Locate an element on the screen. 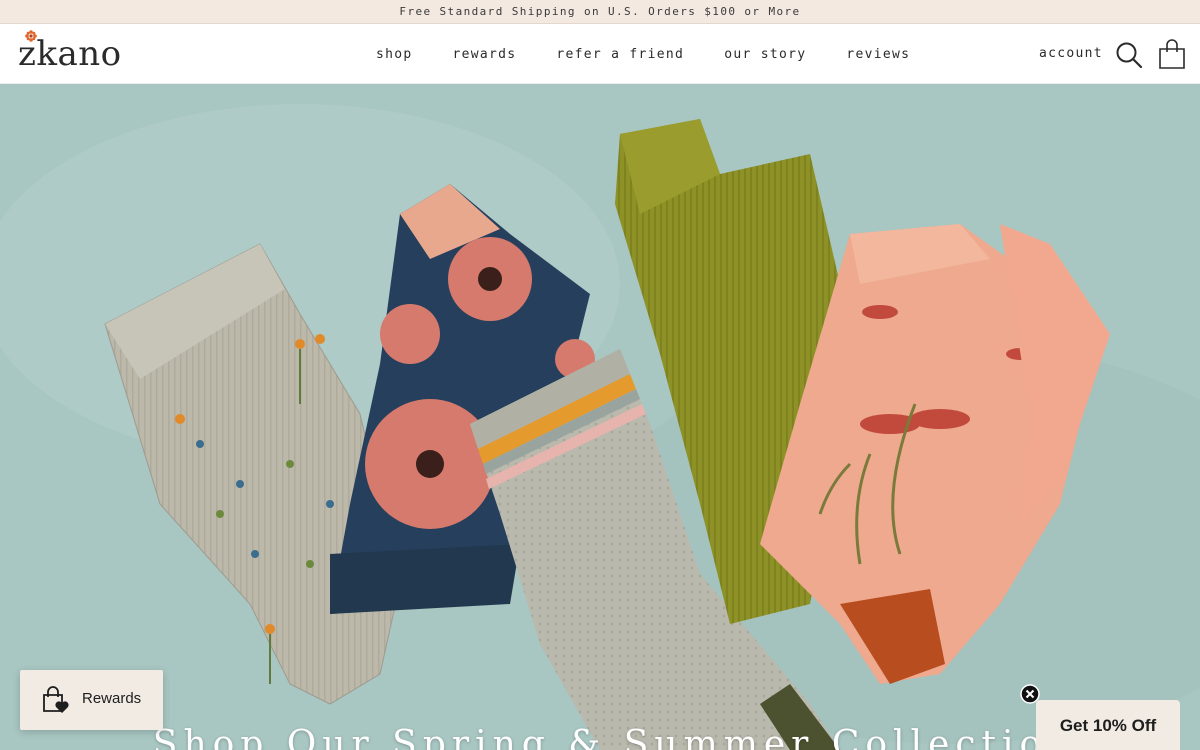 The image size is (1200, 750). rewards-launcher-button: Rewards is located at coordinates (91, 700).